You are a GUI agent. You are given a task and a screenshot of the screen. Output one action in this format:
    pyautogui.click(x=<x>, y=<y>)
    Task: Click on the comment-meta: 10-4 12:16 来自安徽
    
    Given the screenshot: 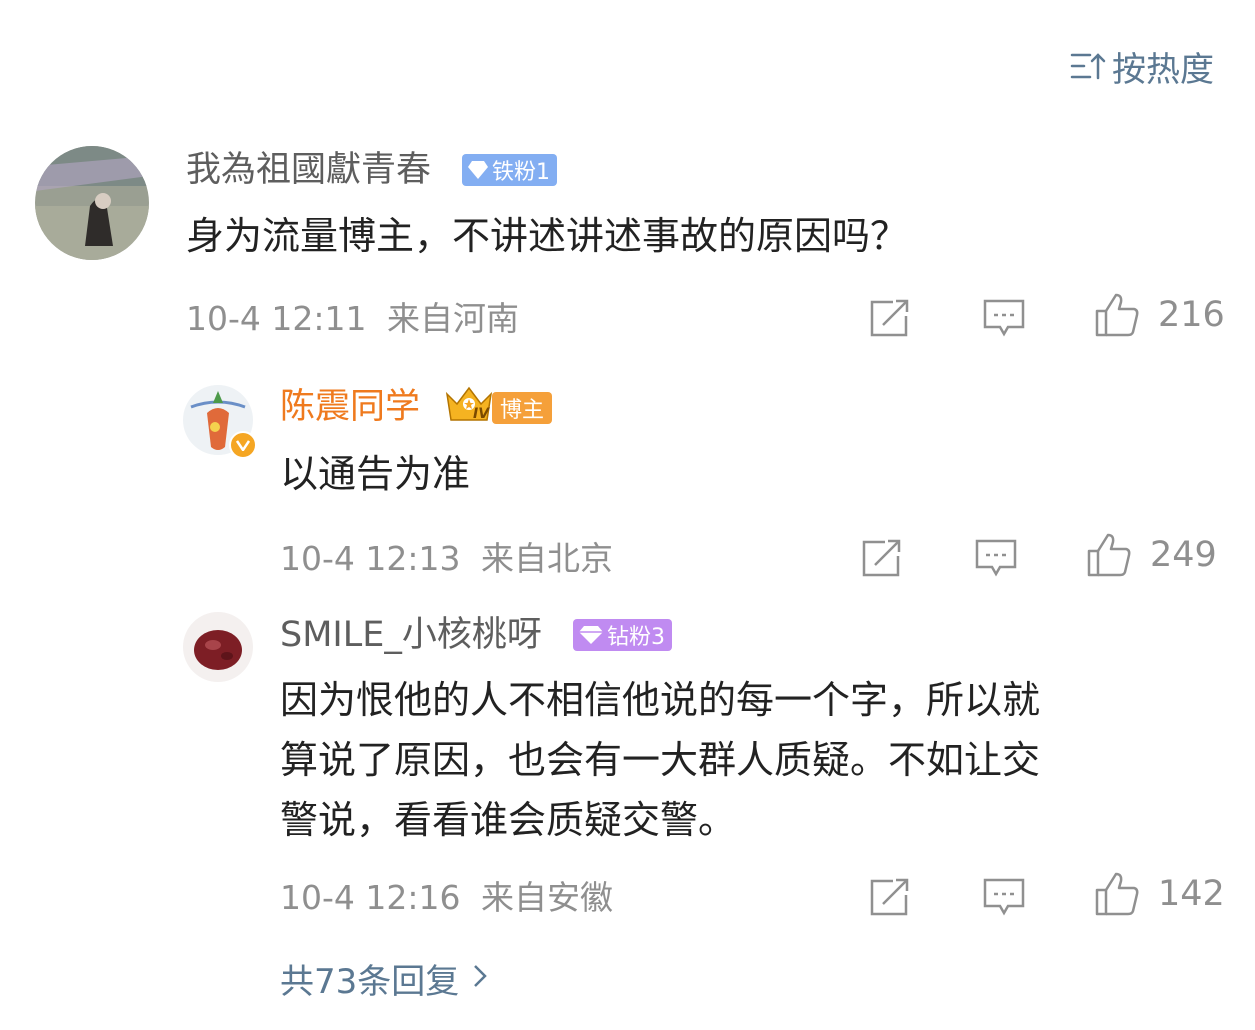 What is the action you would take?
    pyautogui.click(x=446, y=898)
    